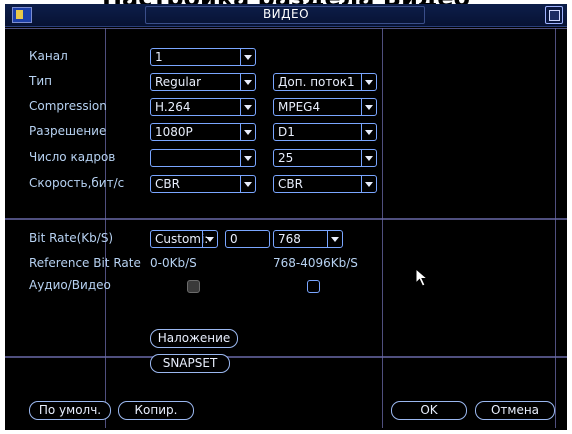 The image size is (572, 434). What do you see at coordinates (48, 56) in the screenshot?
I see `channel-label: Канал` at bounding box center [48, 56].